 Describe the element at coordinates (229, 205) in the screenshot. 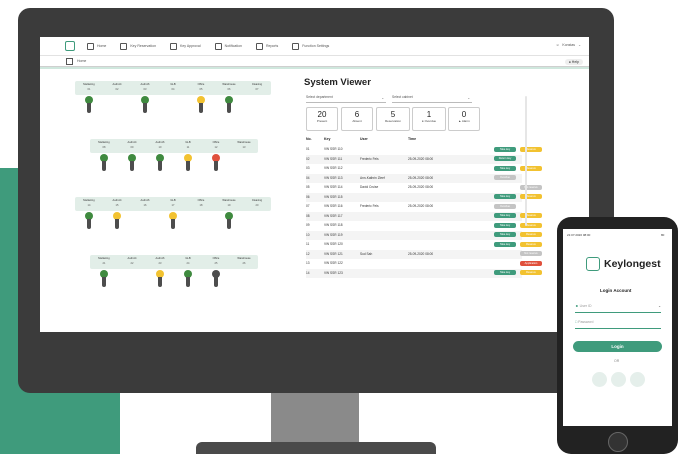

I see `cabinet-slot-number: 19` at that location.